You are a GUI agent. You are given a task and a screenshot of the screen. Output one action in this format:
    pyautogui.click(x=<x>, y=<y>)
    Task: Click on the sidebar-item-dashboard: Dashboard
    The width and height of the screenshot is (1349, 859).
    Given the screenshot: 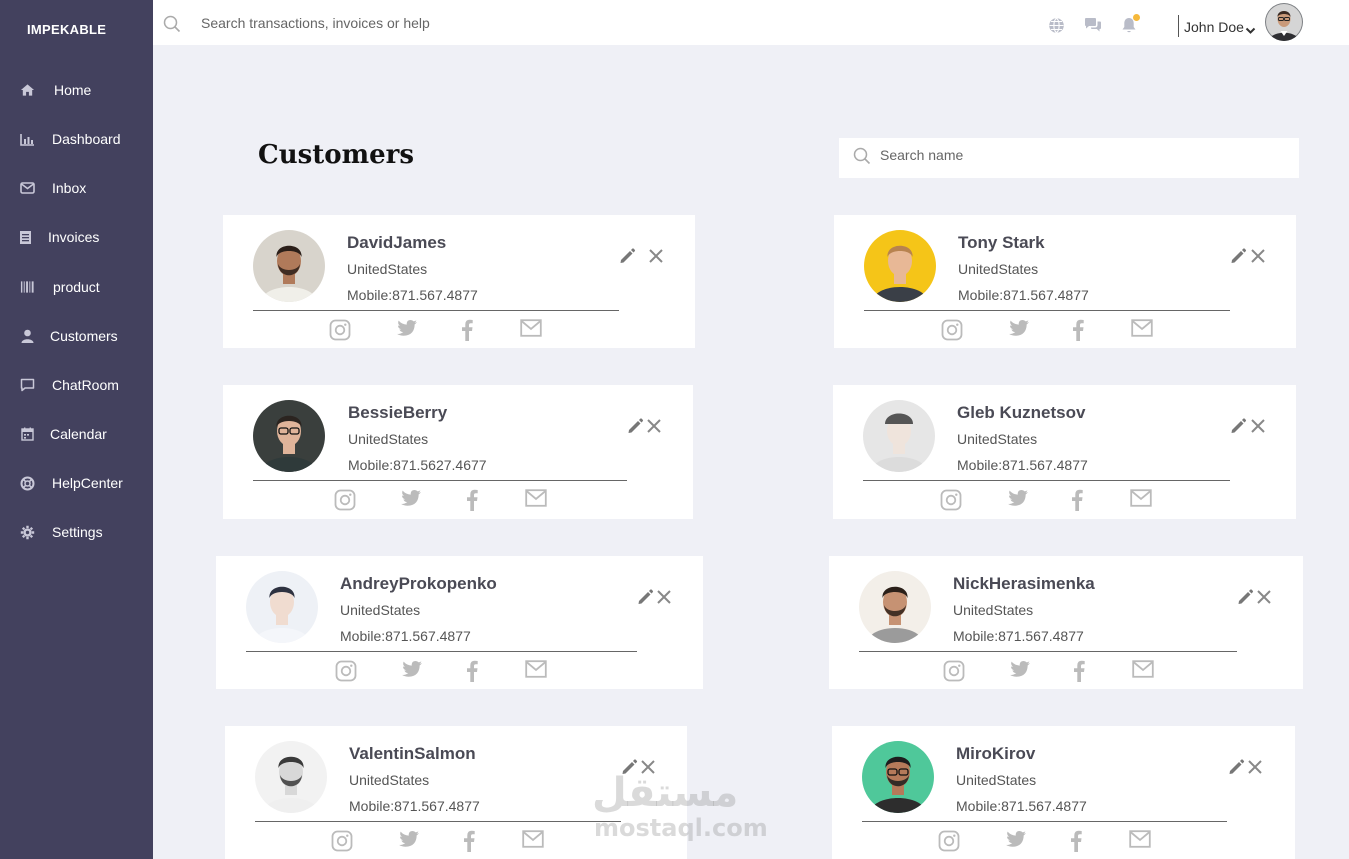 What is the action you would take?
    pyautogui.click(x=76, y=139)
    